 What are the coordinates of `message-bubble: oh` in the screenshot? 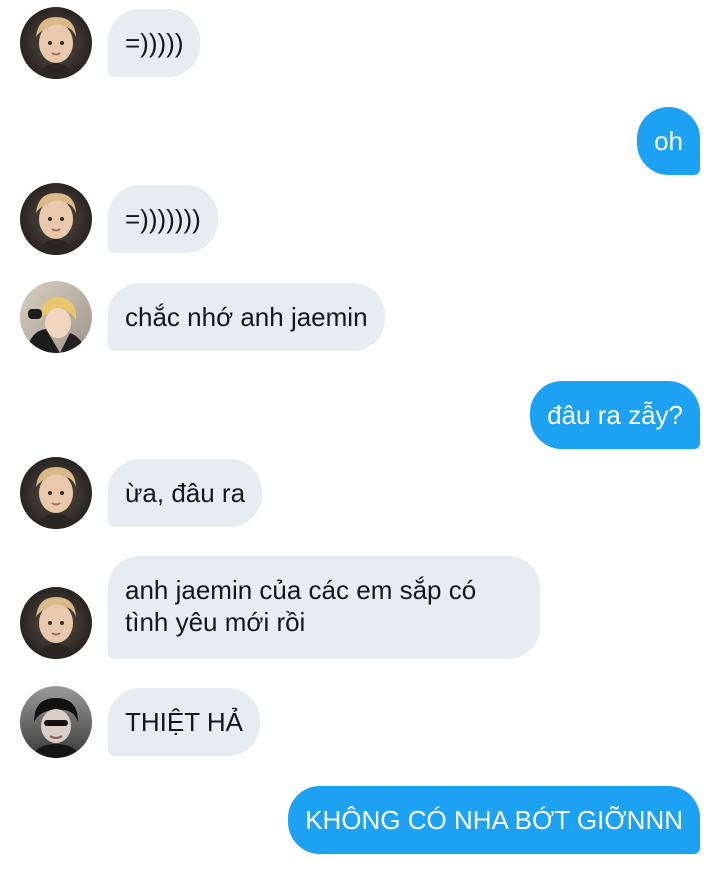 It's located at (668, 141).